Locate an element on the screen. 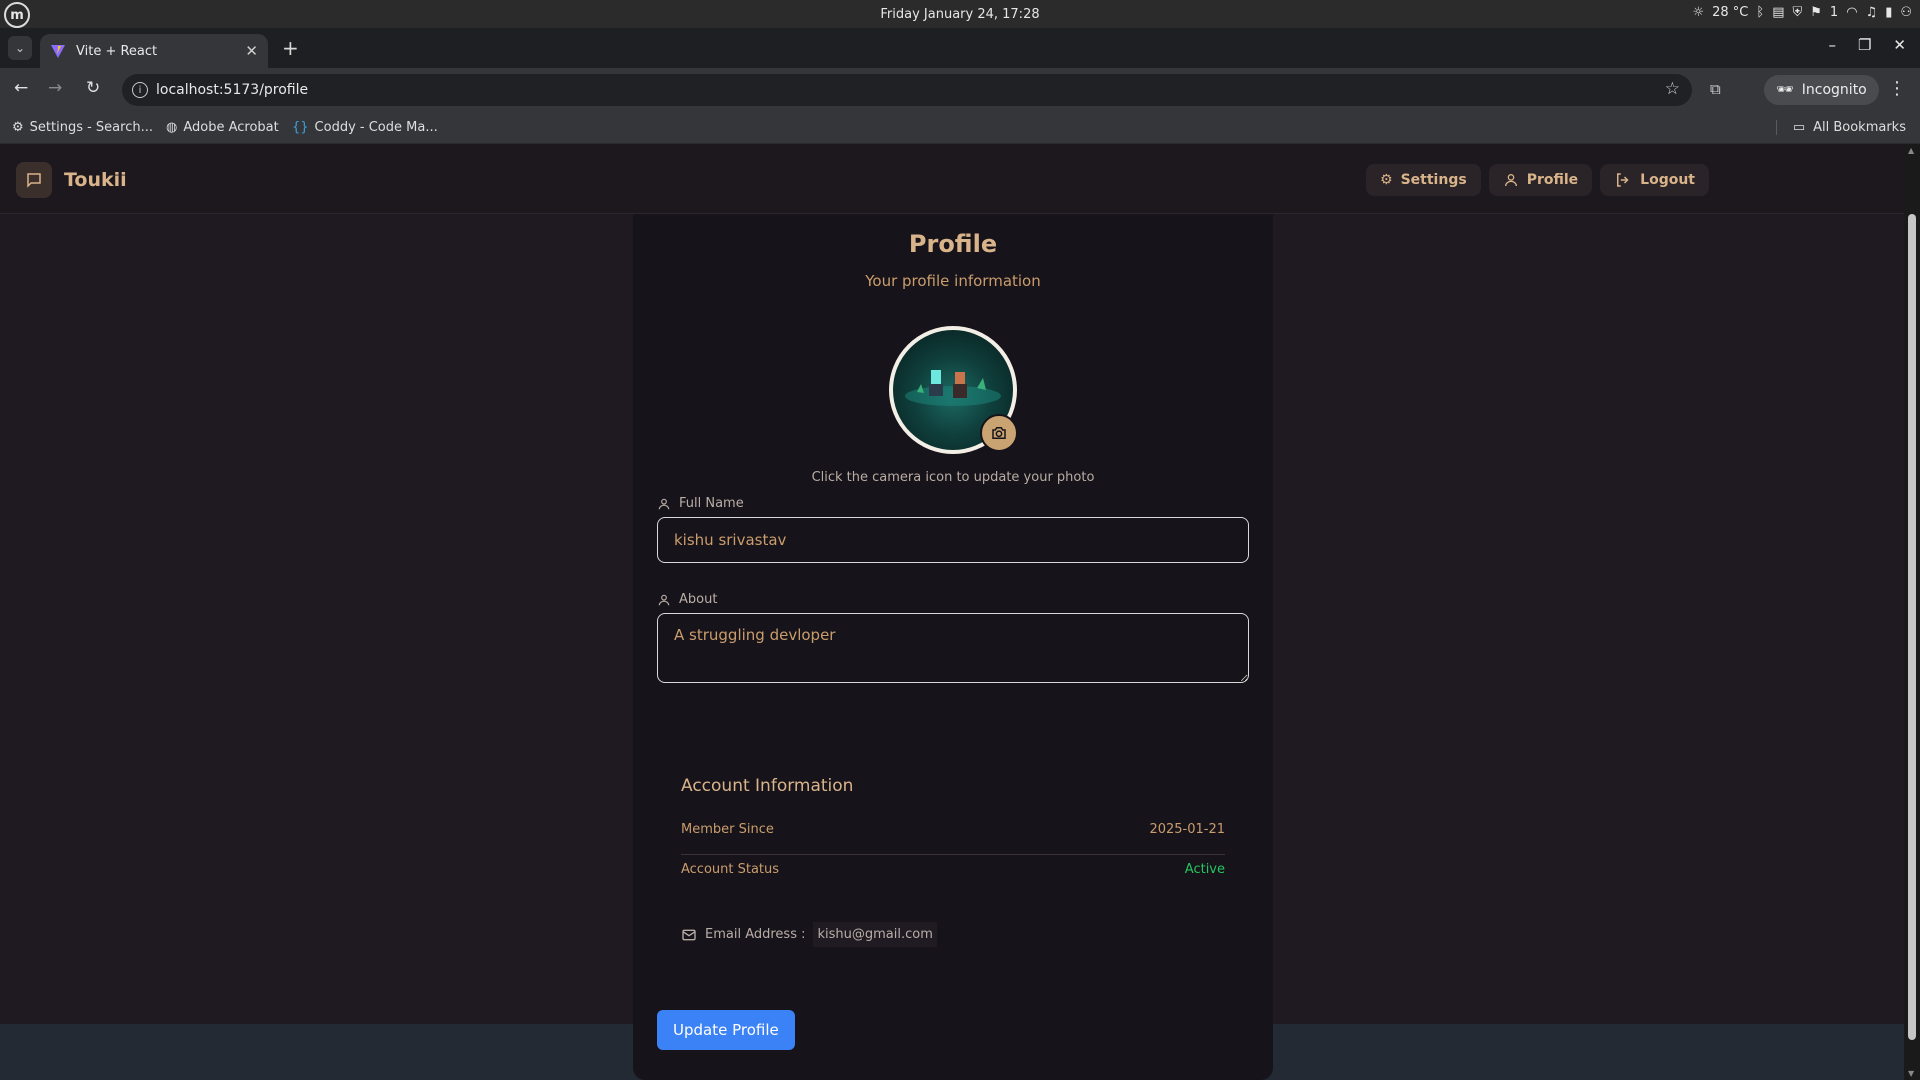 This screenshot has width=1920, height=1080. music-icon: ♫ is located at coordinates (1872, 12).